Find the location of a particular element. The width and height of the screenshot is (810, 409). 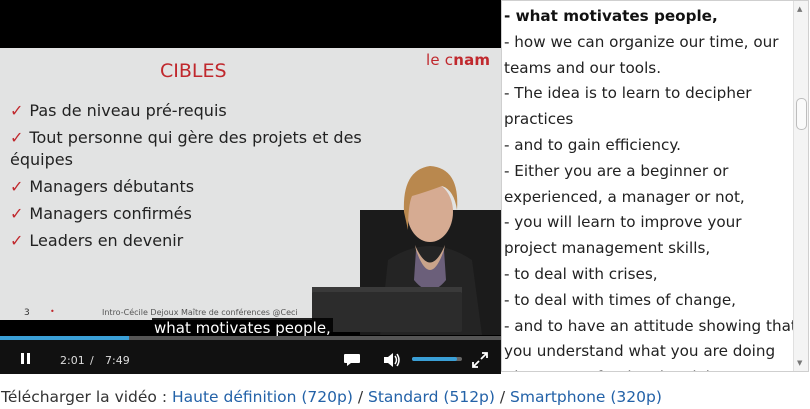

slide-title: CIBLES is located at coordinates (193, 71).